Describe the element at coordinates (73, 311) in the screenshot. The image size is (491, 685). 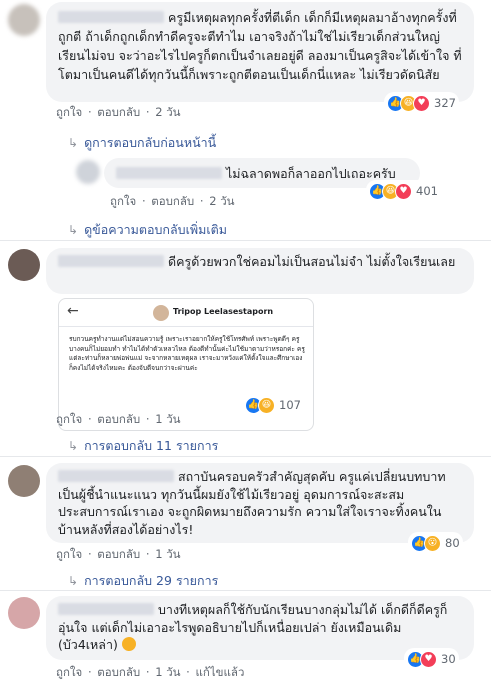
I see `back-arrow-icon: ←` at that location.